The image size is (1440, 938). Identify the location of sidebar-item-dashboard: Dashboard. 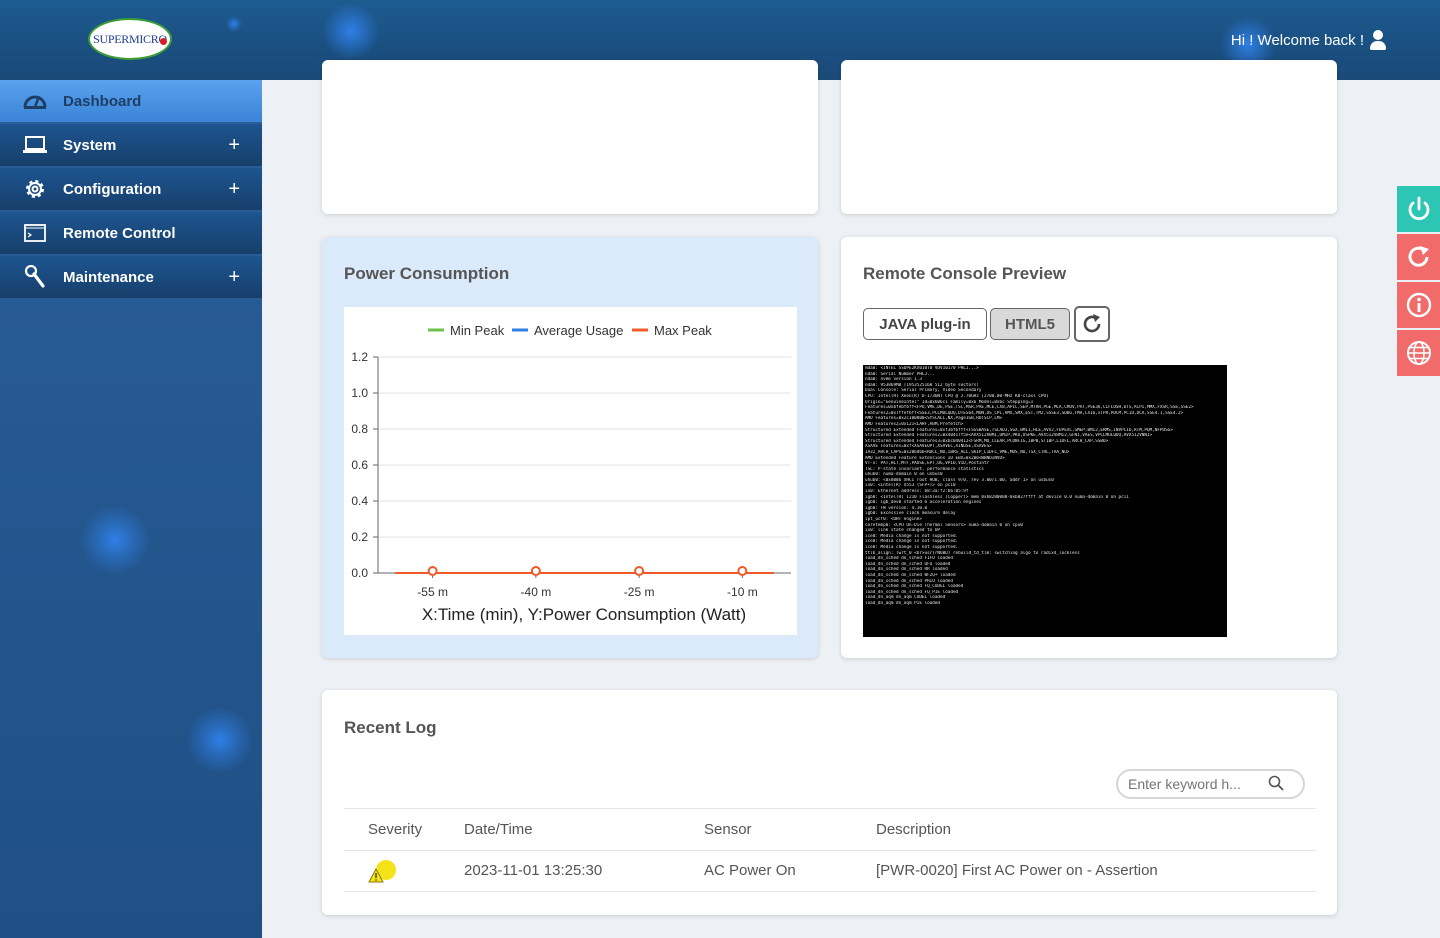
(131, 101).